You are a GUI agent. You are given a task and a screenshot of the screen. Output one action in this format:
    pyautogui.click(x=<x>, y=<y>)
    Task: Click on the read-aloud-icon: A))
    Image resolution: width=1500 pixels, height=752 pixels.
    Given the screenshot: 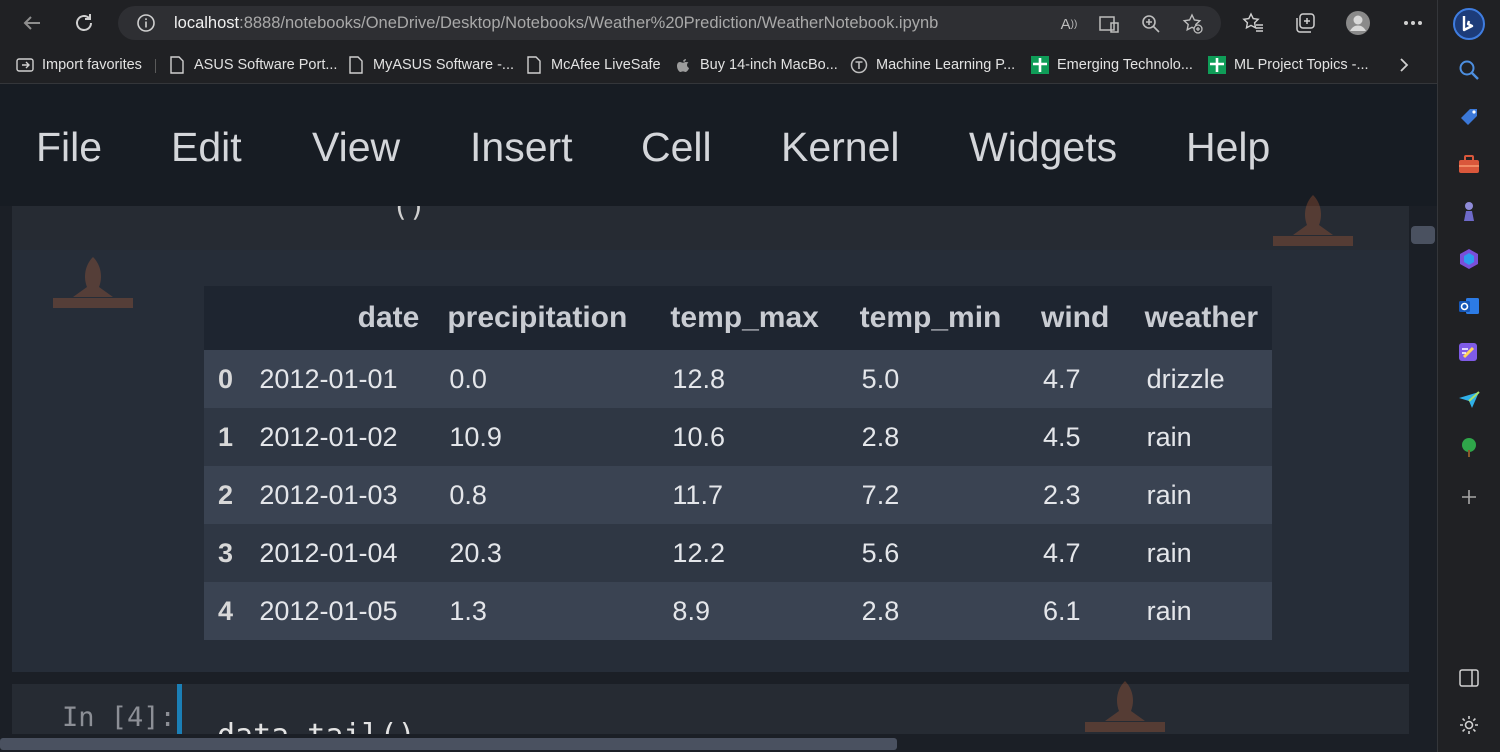 What is the action you would take?
    pyautogui.click(x=1069, y=24)
    